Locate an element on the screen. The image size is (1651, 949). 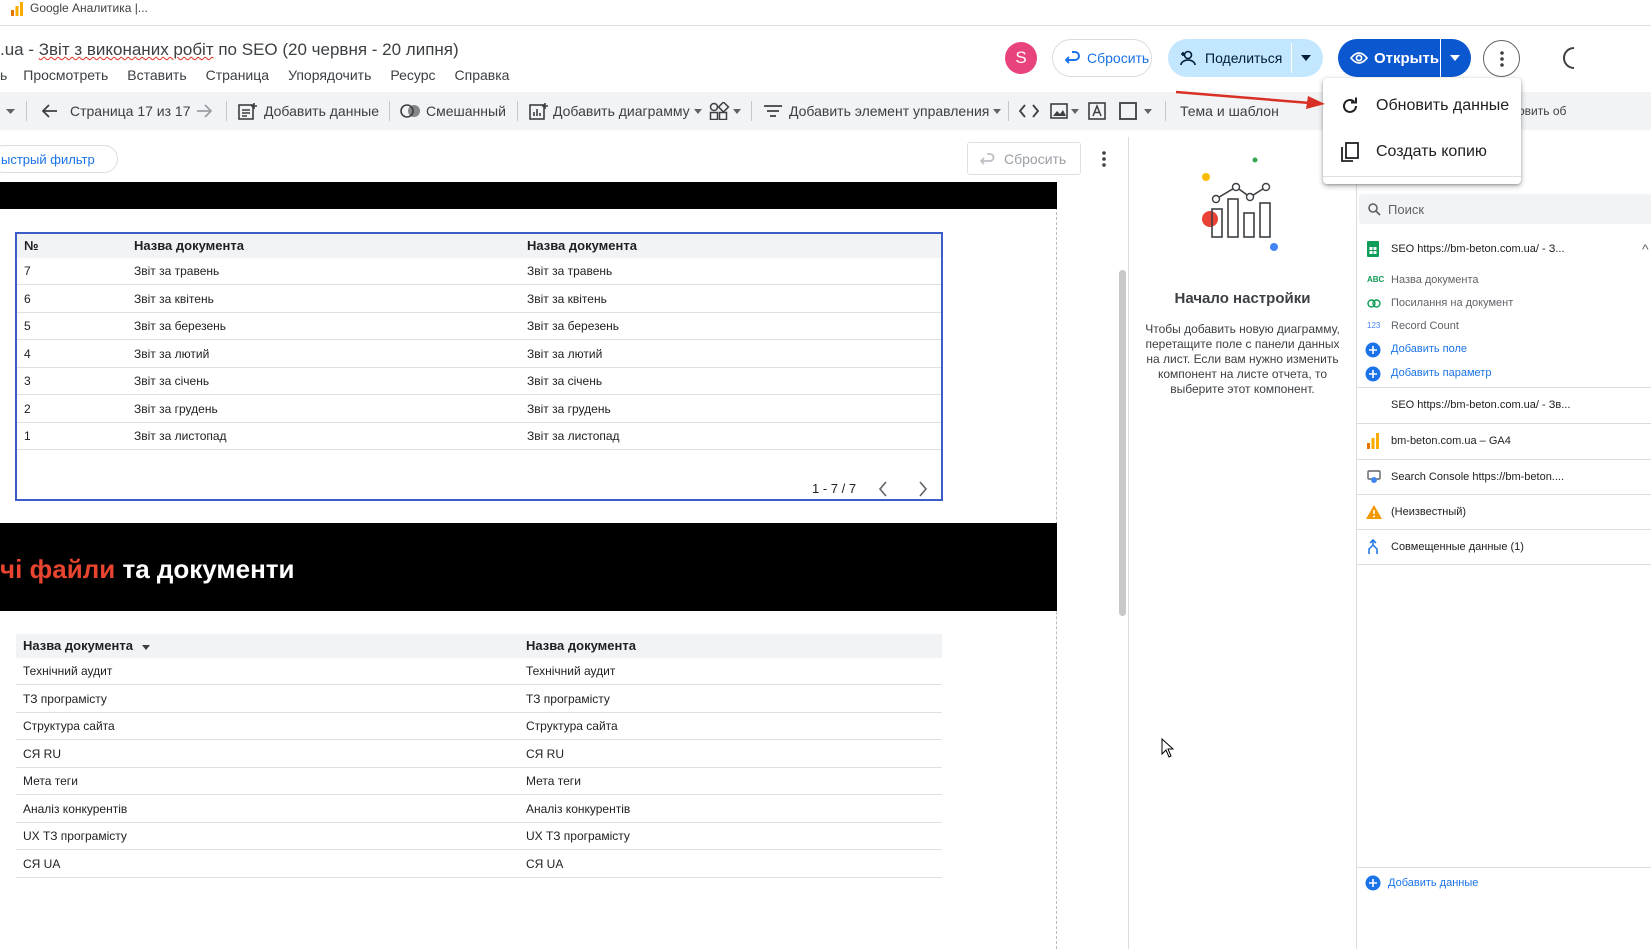
share-button: Поделиться is located at coordinates (1245, 58).